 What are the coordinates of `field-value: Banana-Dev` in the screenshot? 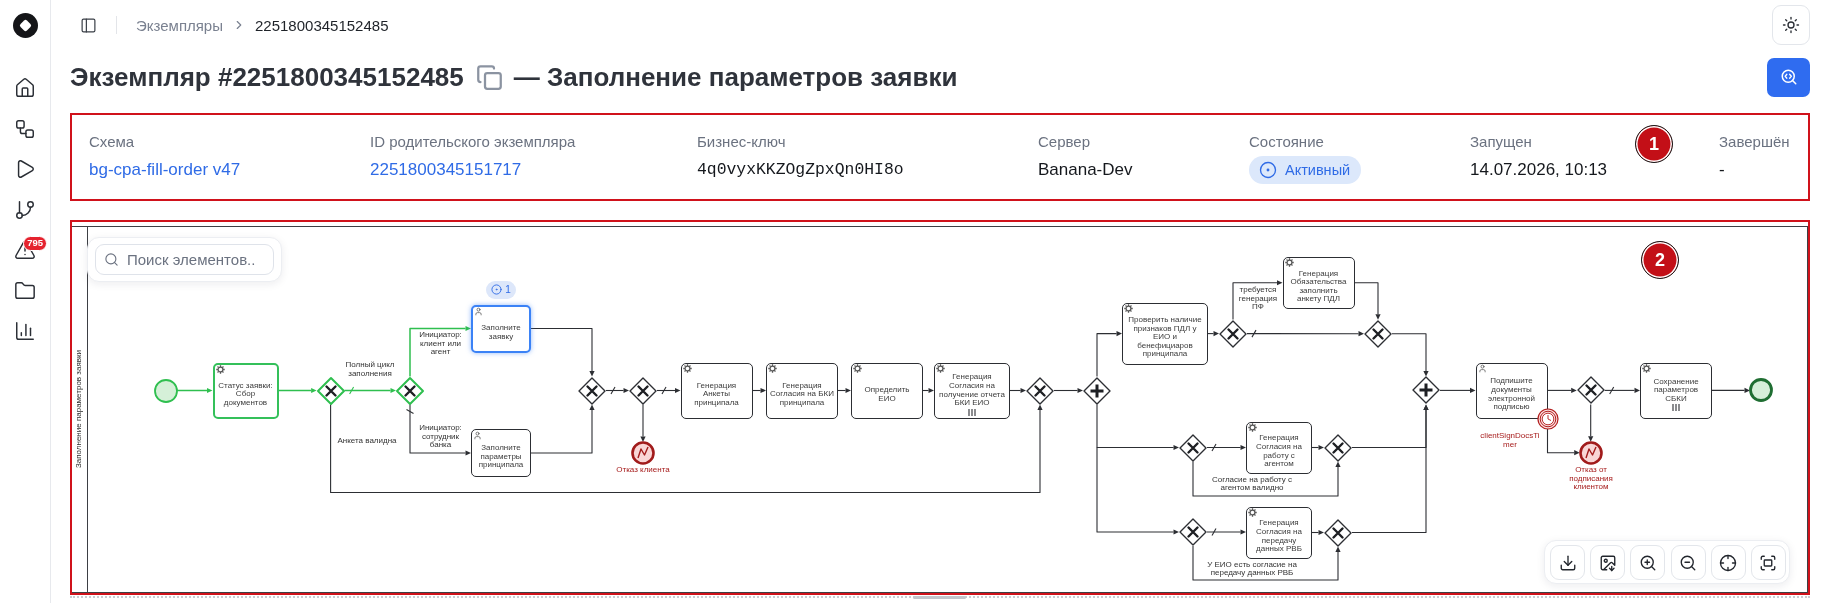 It's located at (1085, 170).